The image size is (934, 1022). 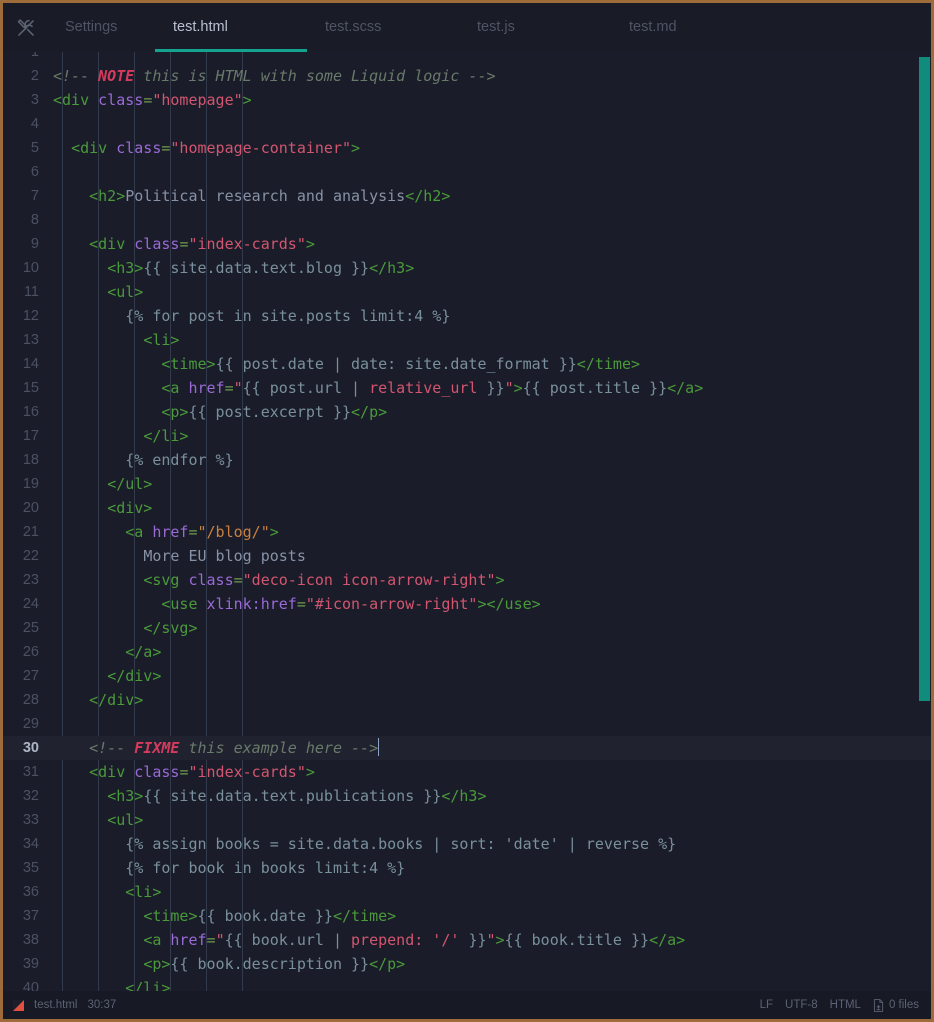 I want to click on code-line: 35 {% for book in books limit:4 %}, so click(x=467, y=868).